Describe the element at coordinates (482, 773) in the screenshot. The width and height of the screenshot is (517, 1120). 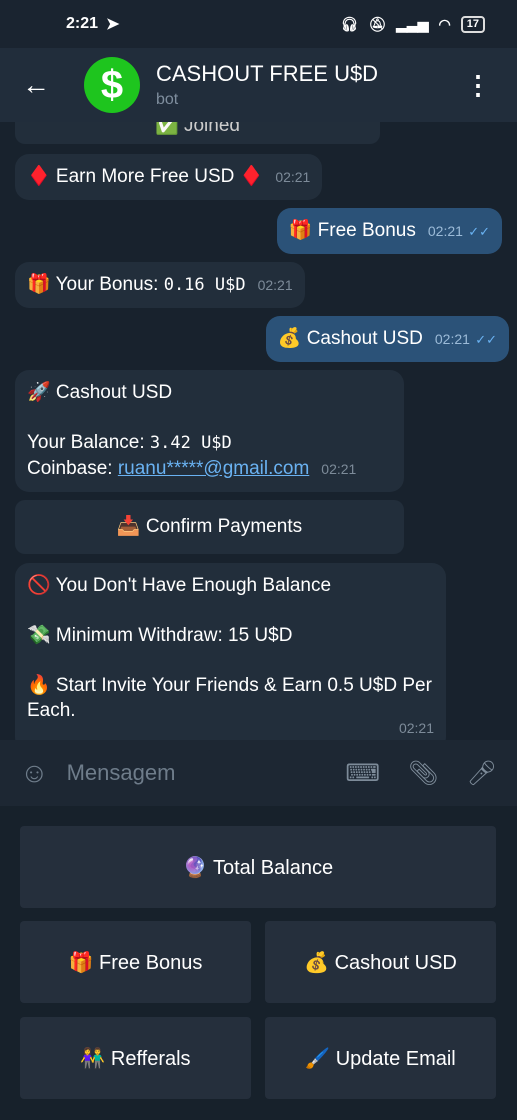
I see `microphone-icon: 🎤︎` at that location.